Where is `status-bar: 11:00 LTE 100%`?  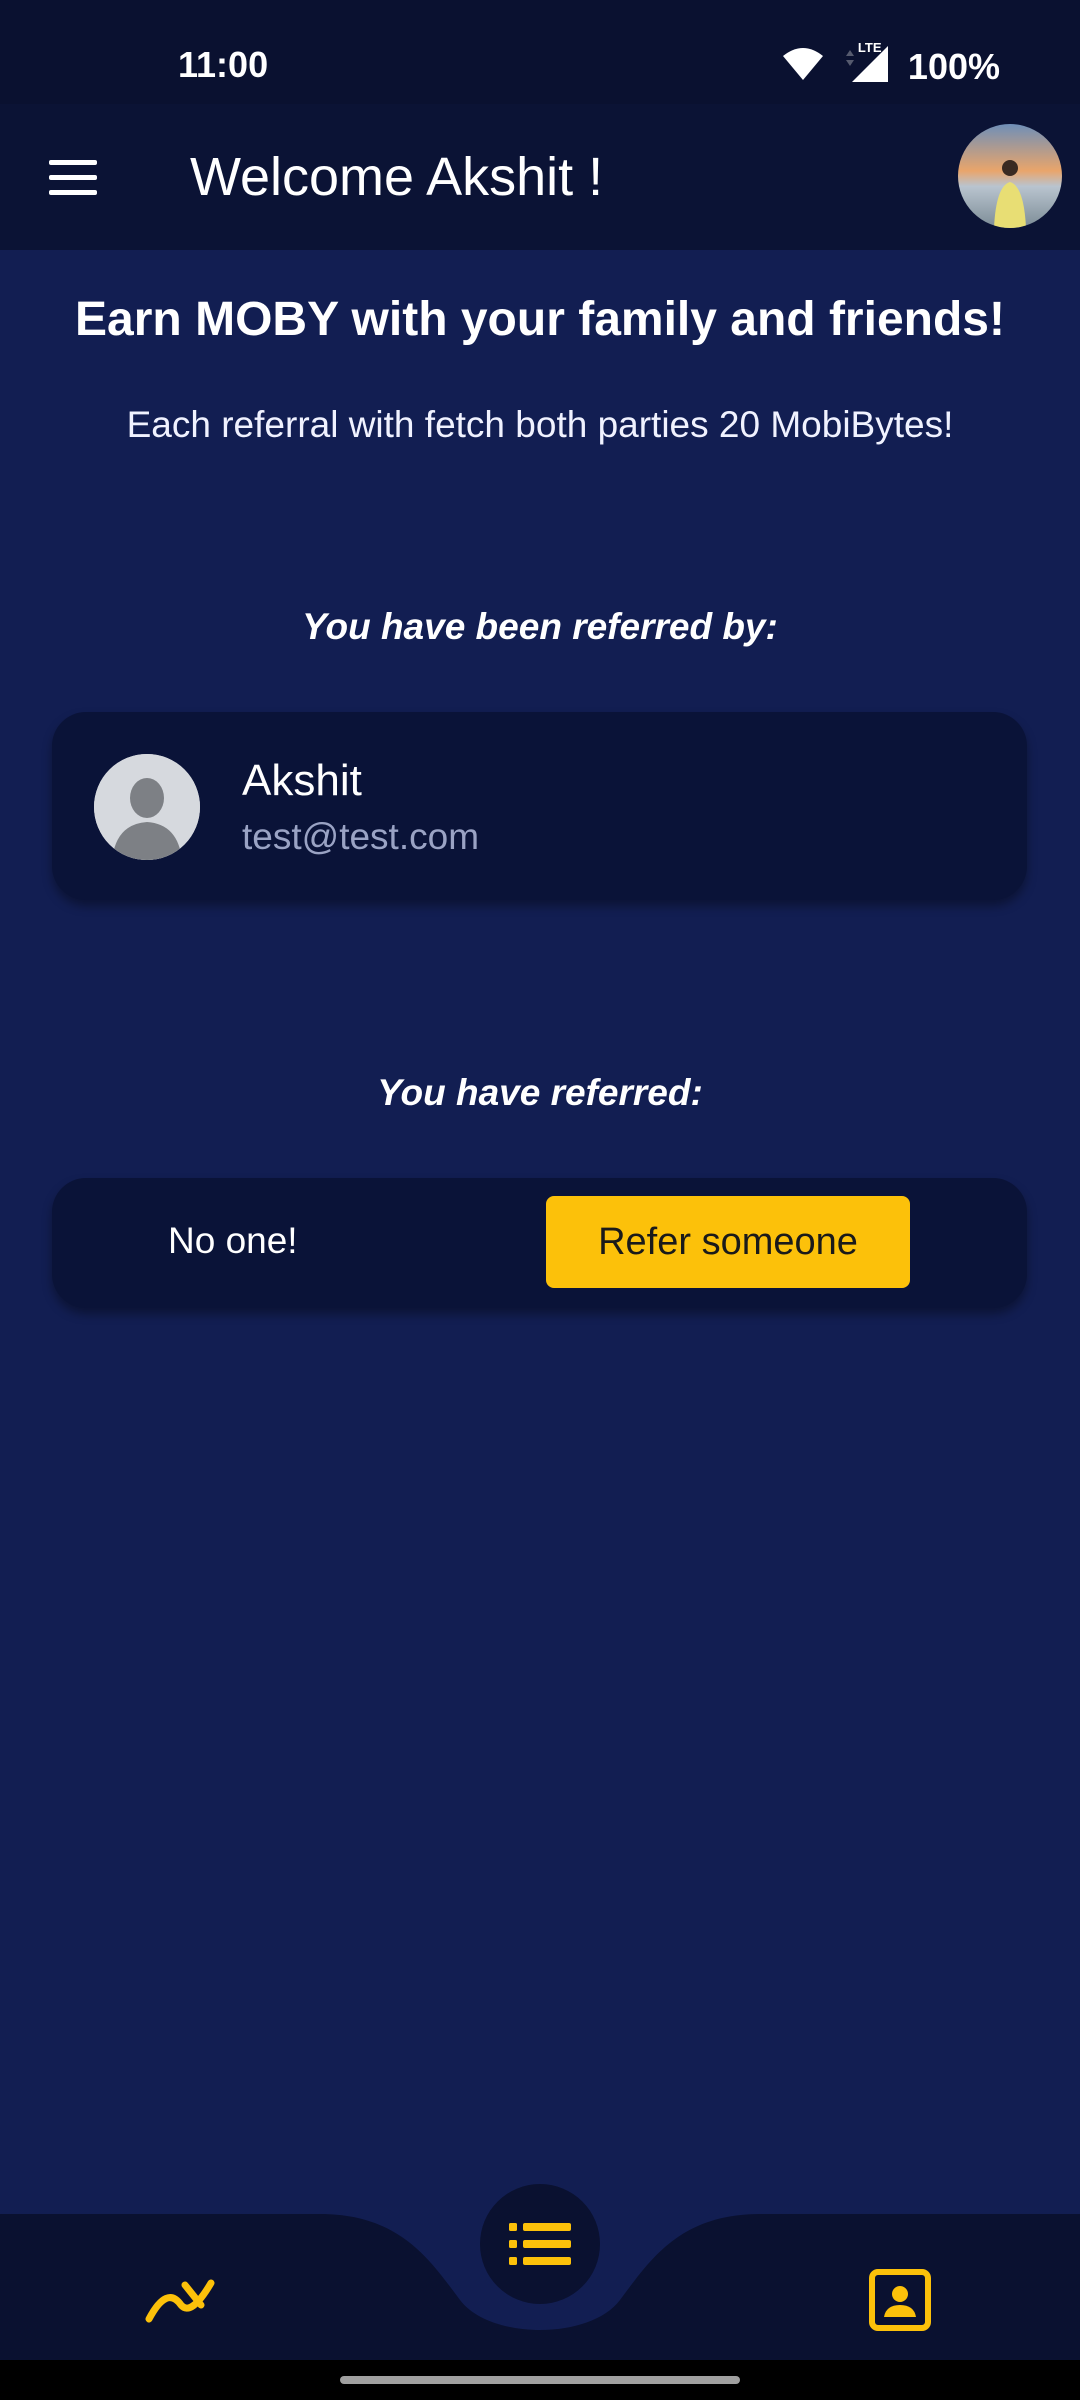
status-bar: 11:00 LTE 100% is located at coordinates (540, 52).